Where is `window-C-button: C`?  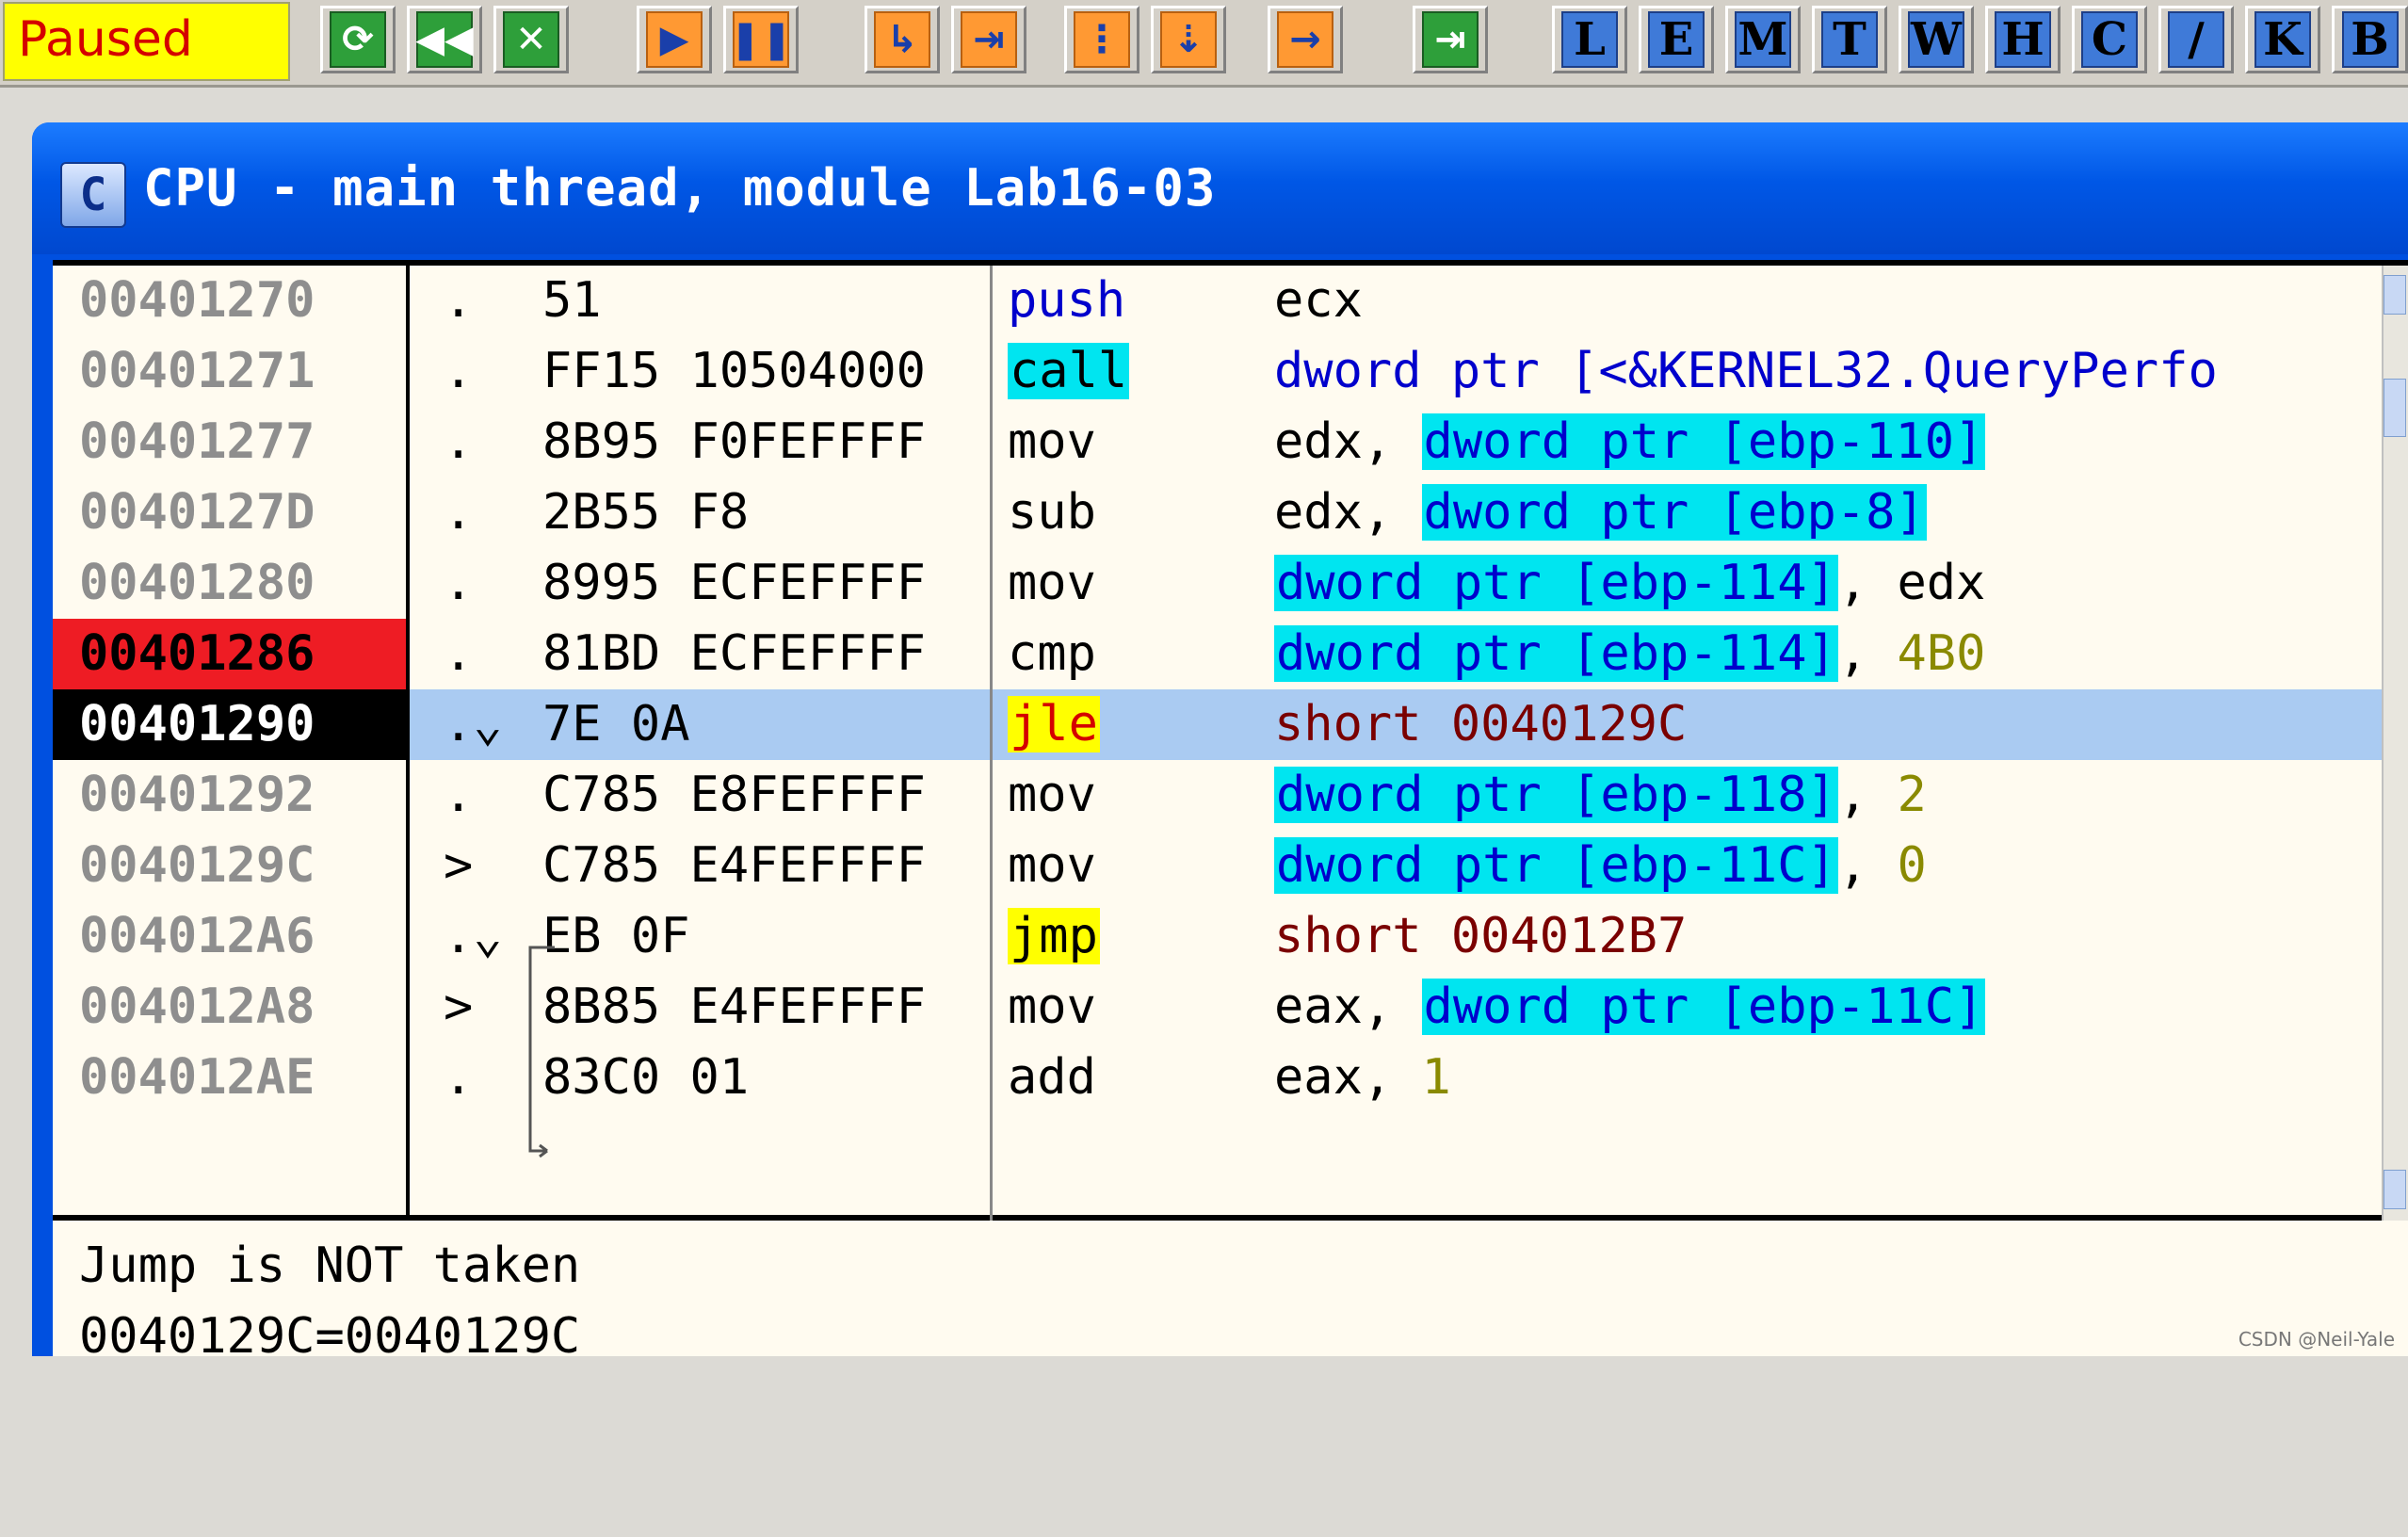 window-C-button: C is located at coordinates (2109, 39).